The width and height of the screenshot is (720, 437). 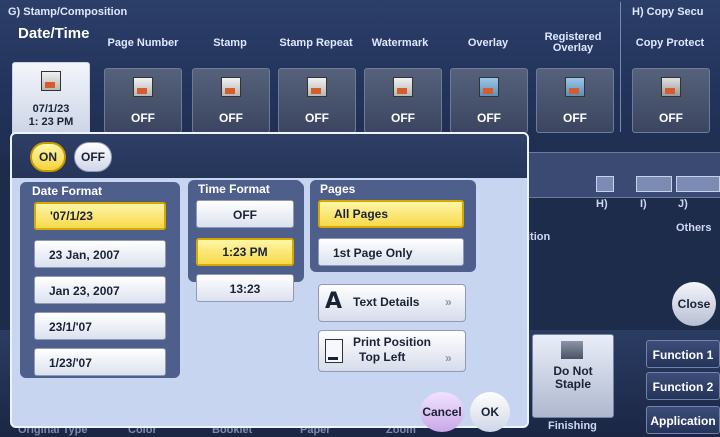 What do you see at coordinates (391, 252) in the screenshot?
I see `pages-first-page-only: 1st Page Only` at bounding box center [391, 252].